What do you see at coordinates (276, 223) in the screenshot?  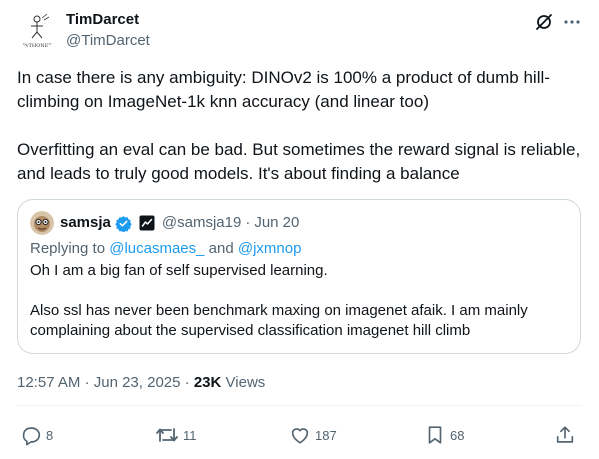 I see `quoted-date: Jun 20` at bounding box center [276, 223].